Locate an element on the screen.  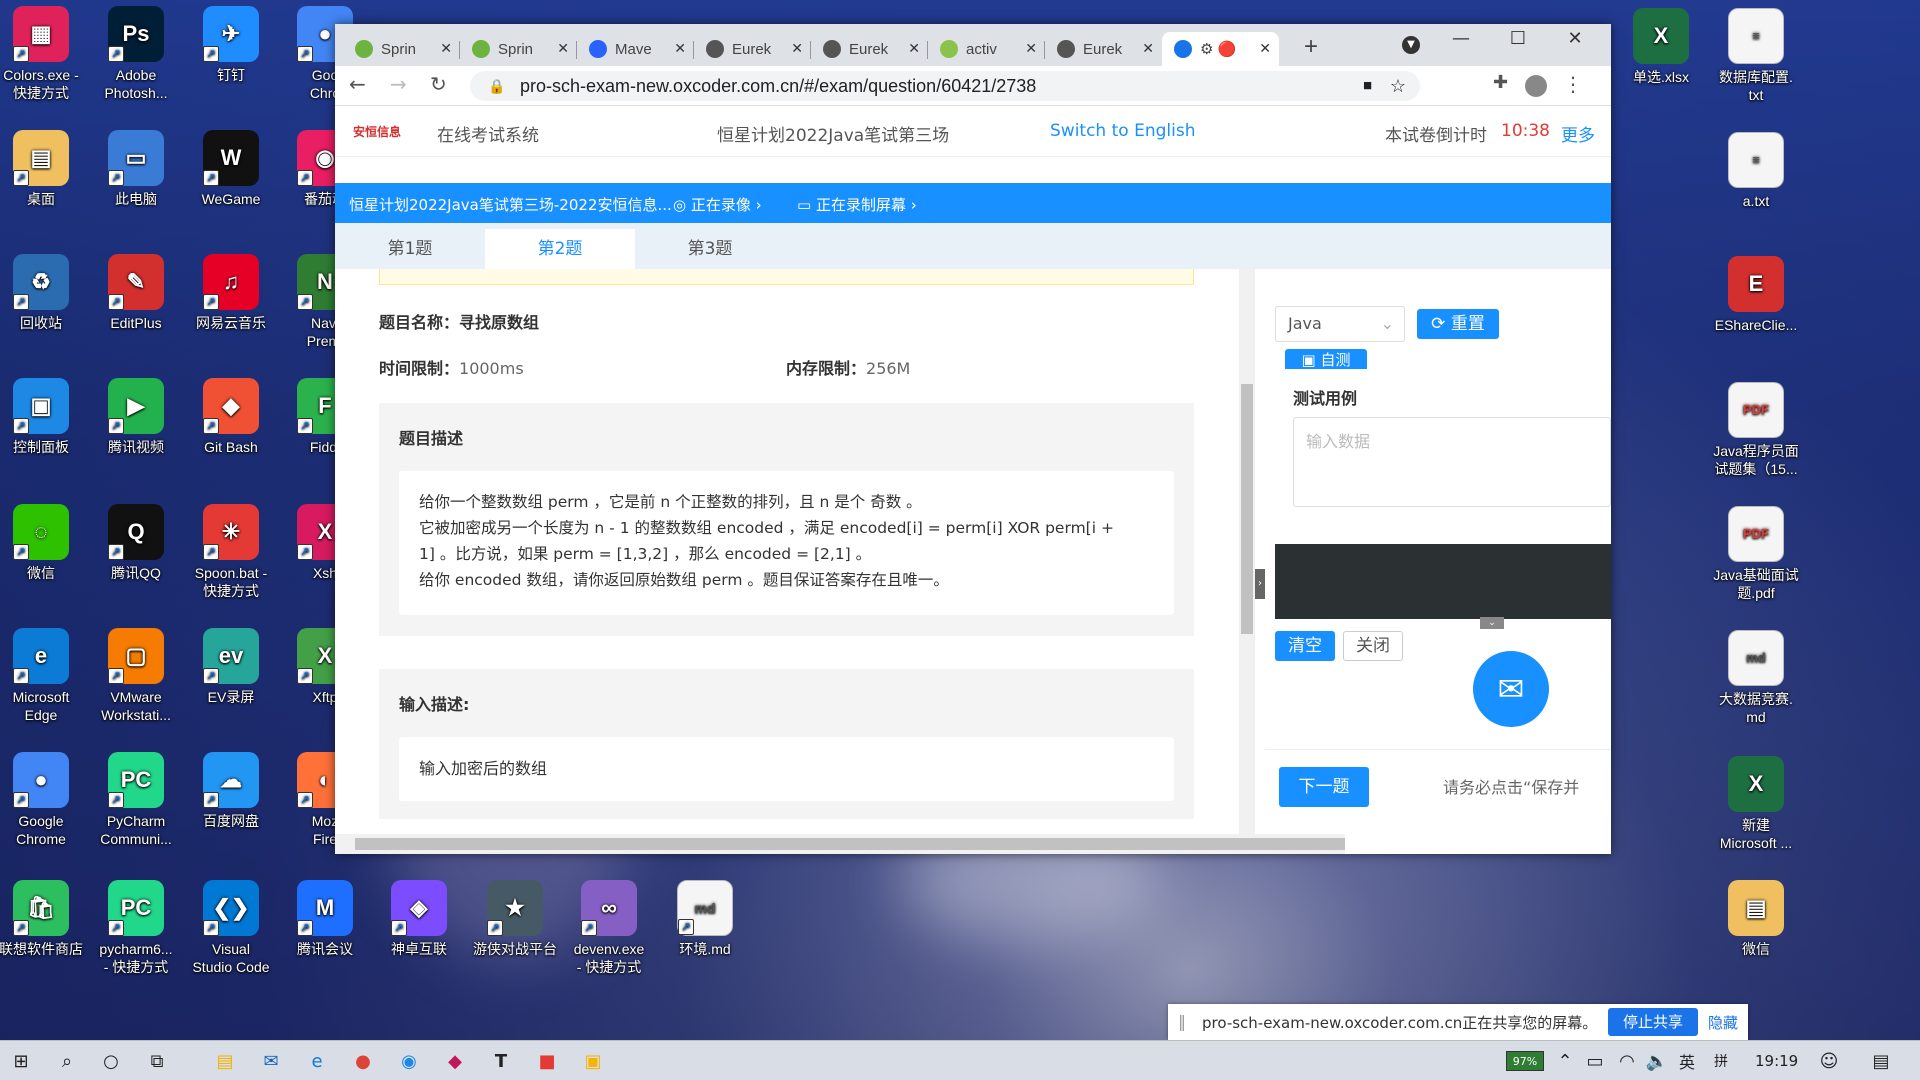
tab-question-3: 第3题 is located at coordinates (710, 249).